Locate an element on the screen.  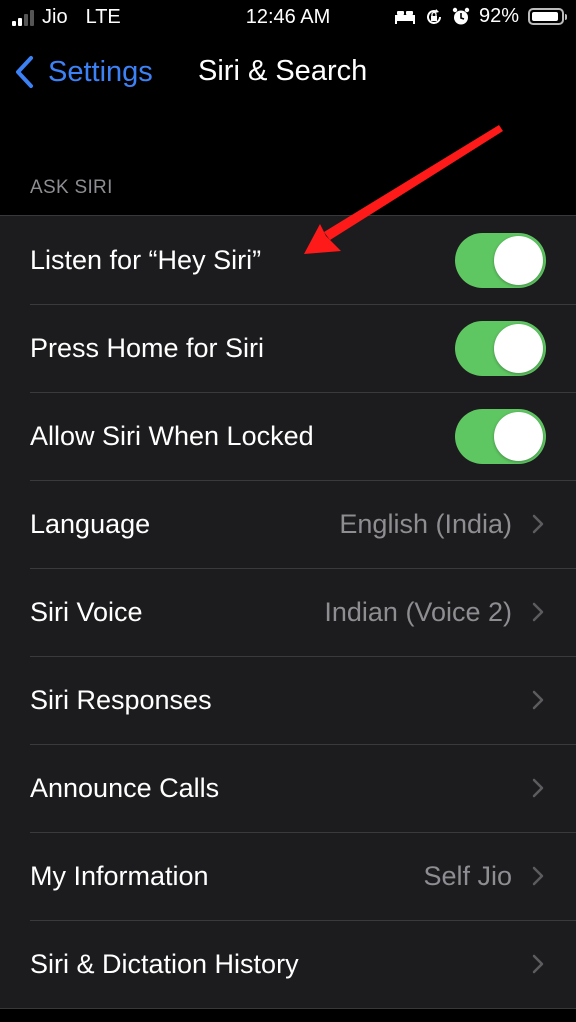
battery-icon is located at coordinates (547, 16).